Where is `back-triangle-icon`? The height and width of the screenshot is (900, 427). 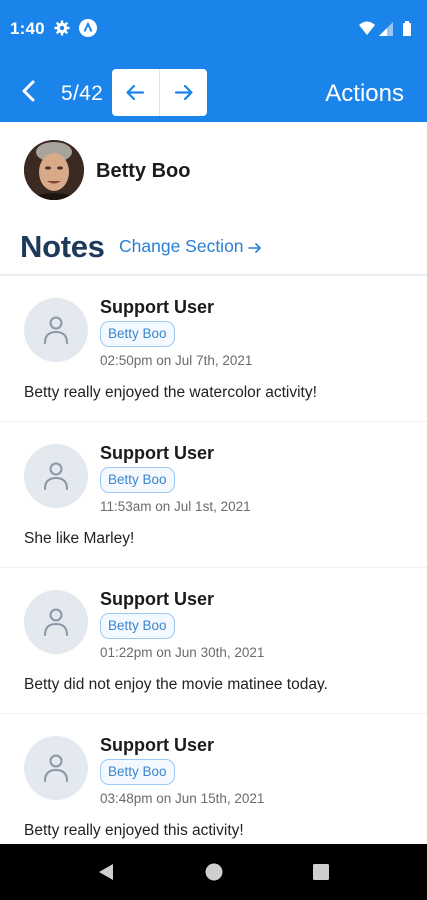
back-triangle-icon is located at coordinates (106, 872).